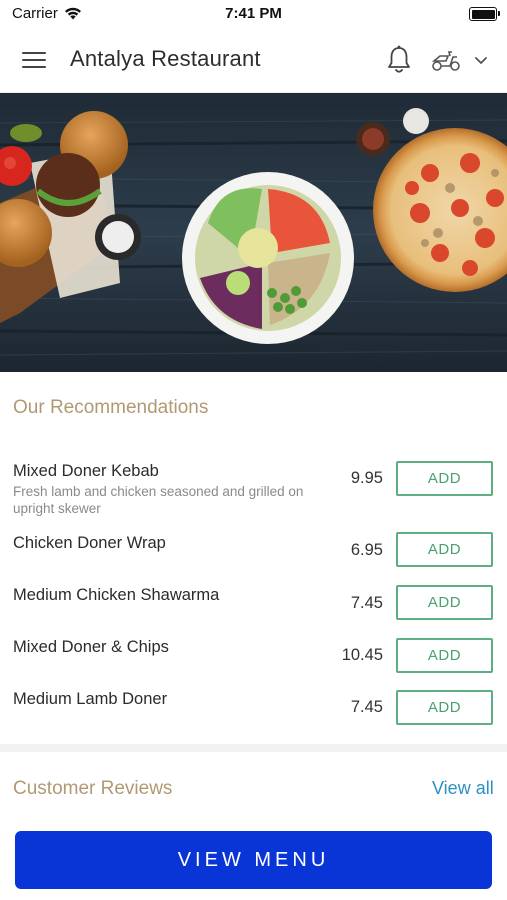 Image resolution: width=507 pixels, height=900 pixels. I want to click on item-name: Mixed Doner Kebab, so click(86, 471).